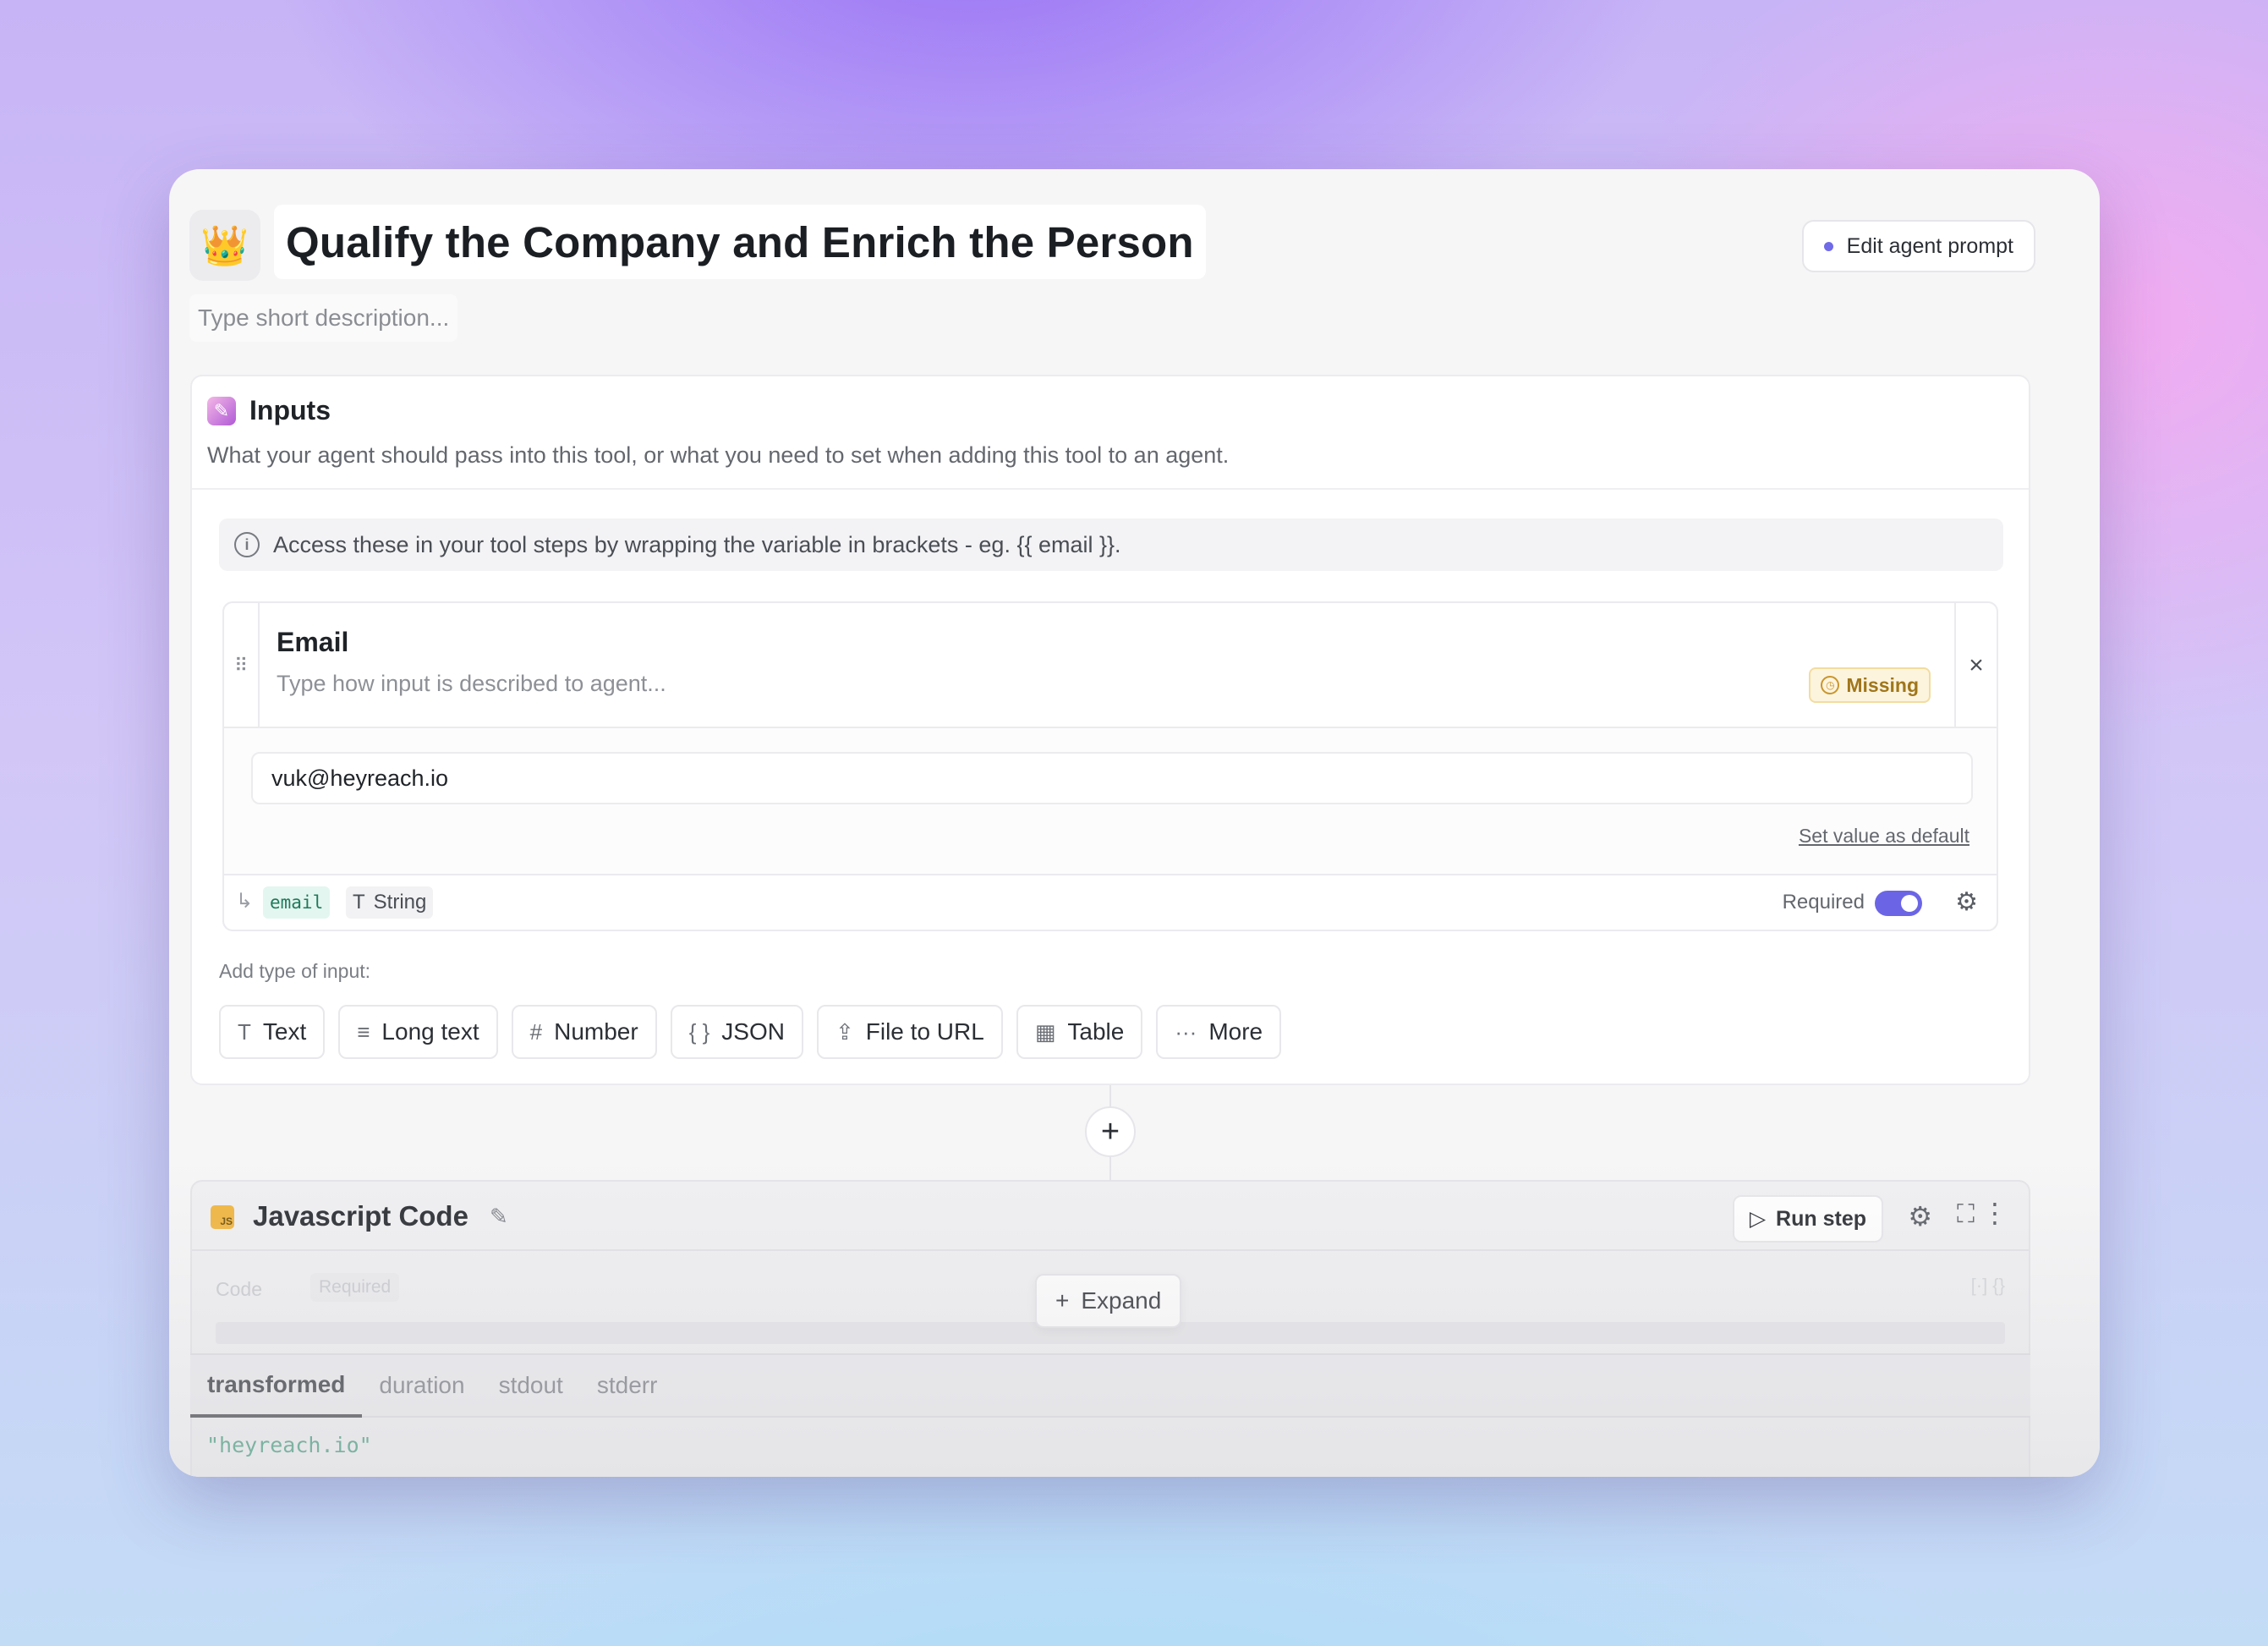  I want to click on add-json-button: { } JSON, so click(736, 1032).